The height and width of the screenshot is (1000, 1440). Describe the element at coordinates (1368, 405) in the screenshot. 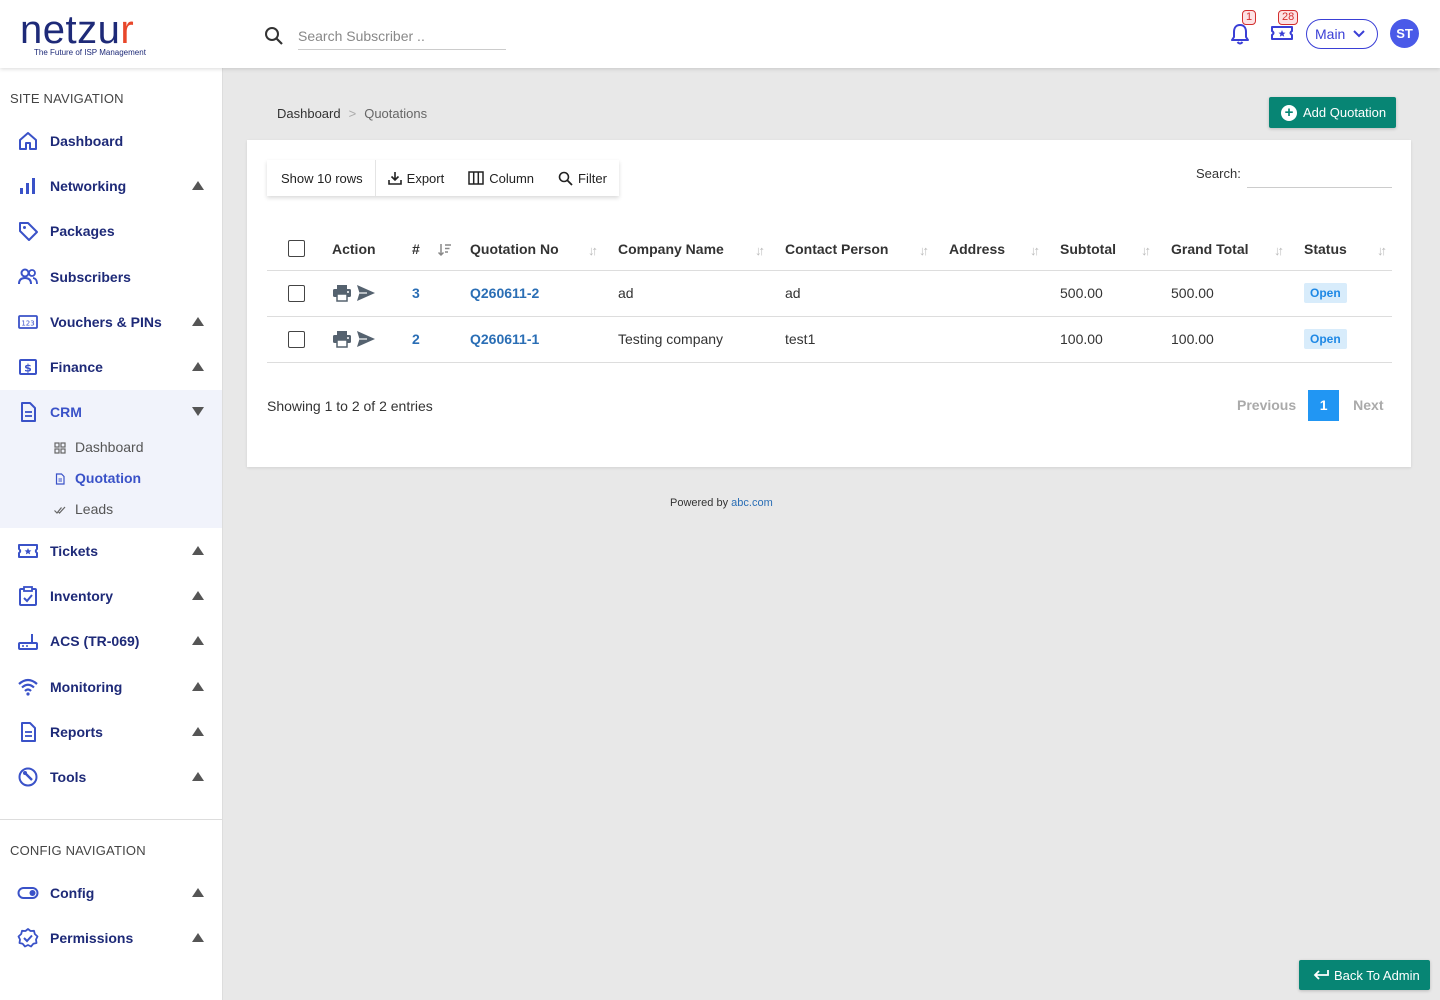

I see `pagination-next: Next` at that location.